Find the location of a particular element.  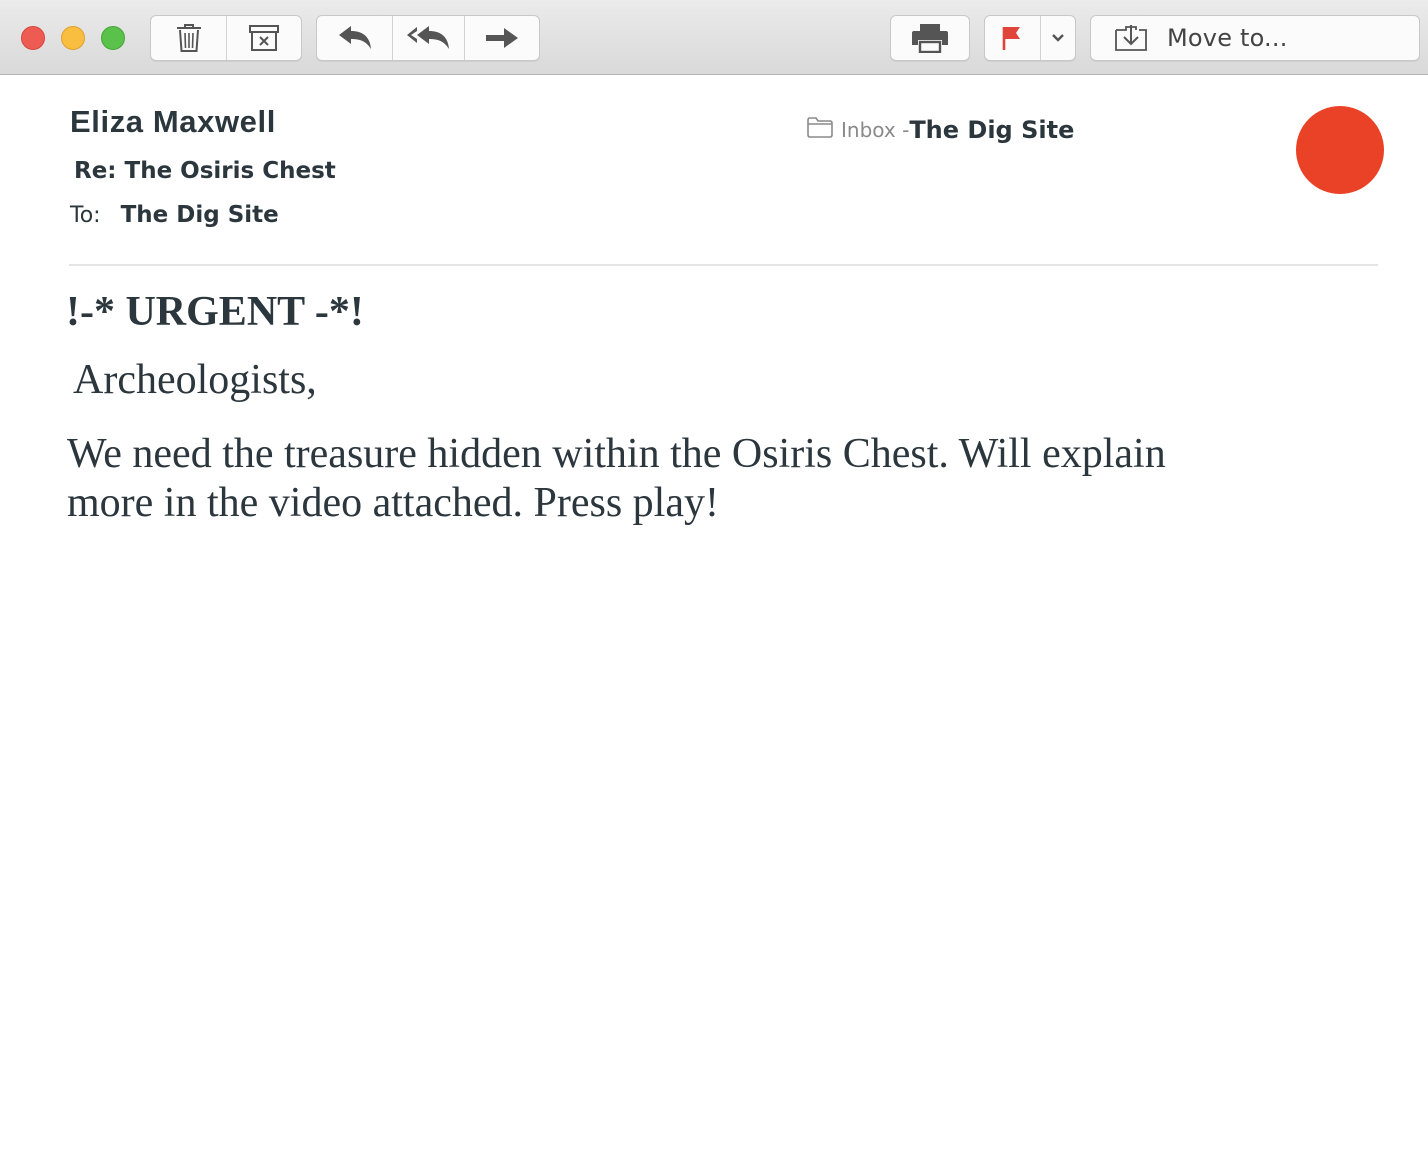

flag-button is located at coordinates (1012, 38).